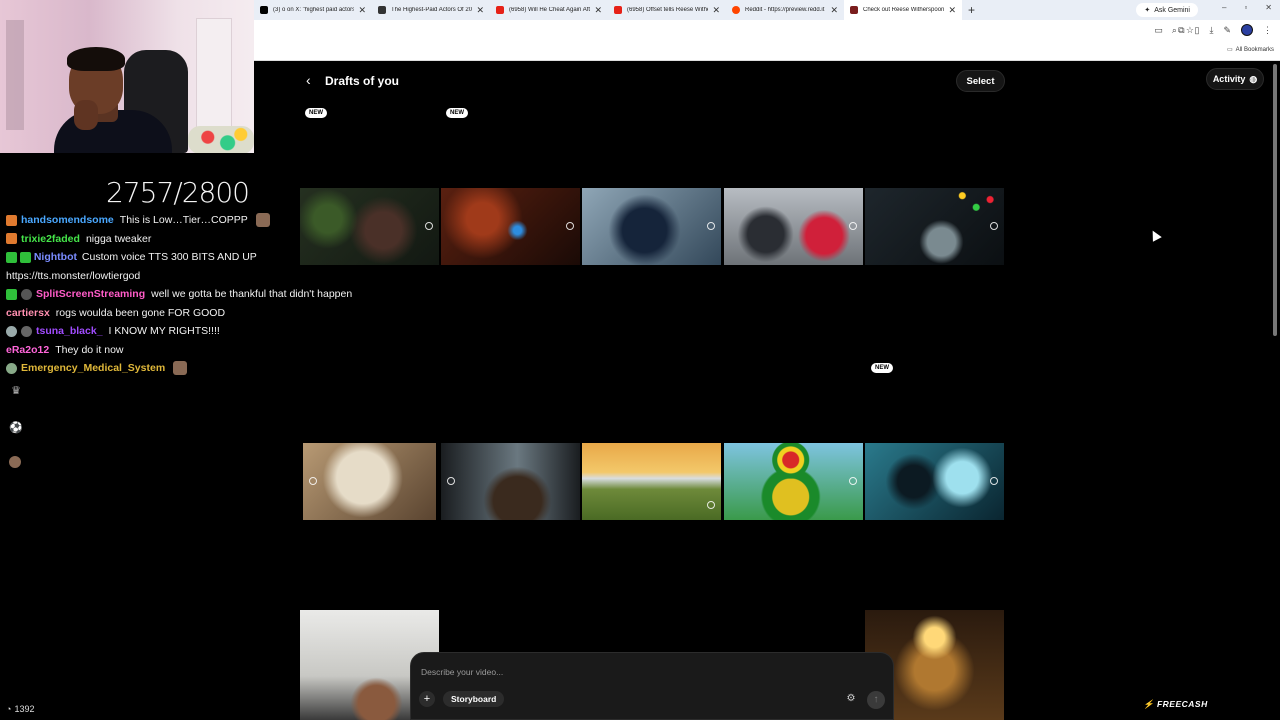 This screenshot has width=1280, height=720. I want to click on webcam-person-hair, so click(96, 59).